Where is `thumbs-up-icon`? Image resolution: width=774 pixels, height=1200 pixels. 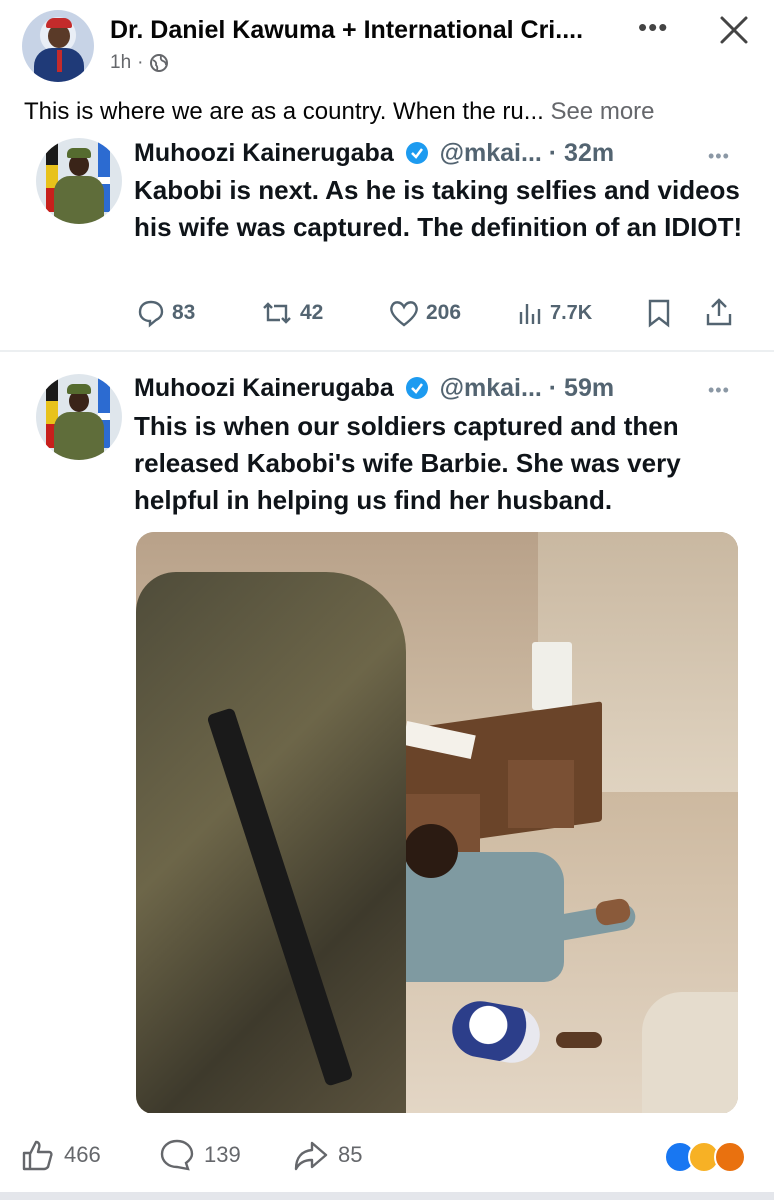
thumbs-up-icon is located at coordinates (37, 1155).